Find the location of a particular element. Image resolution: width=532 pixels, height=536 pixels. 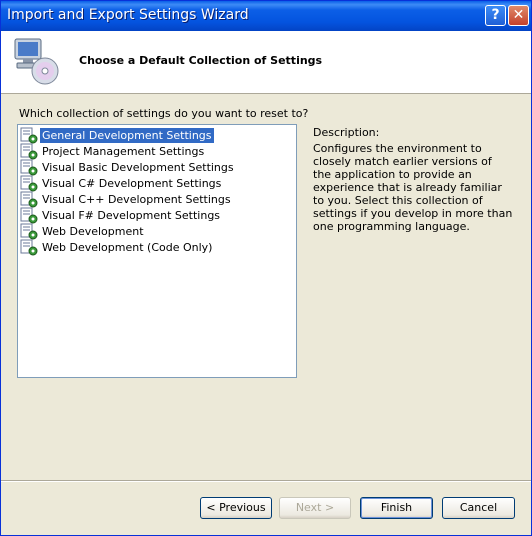

list-item-web-development: Web Development is located at coordinates (83, 231).